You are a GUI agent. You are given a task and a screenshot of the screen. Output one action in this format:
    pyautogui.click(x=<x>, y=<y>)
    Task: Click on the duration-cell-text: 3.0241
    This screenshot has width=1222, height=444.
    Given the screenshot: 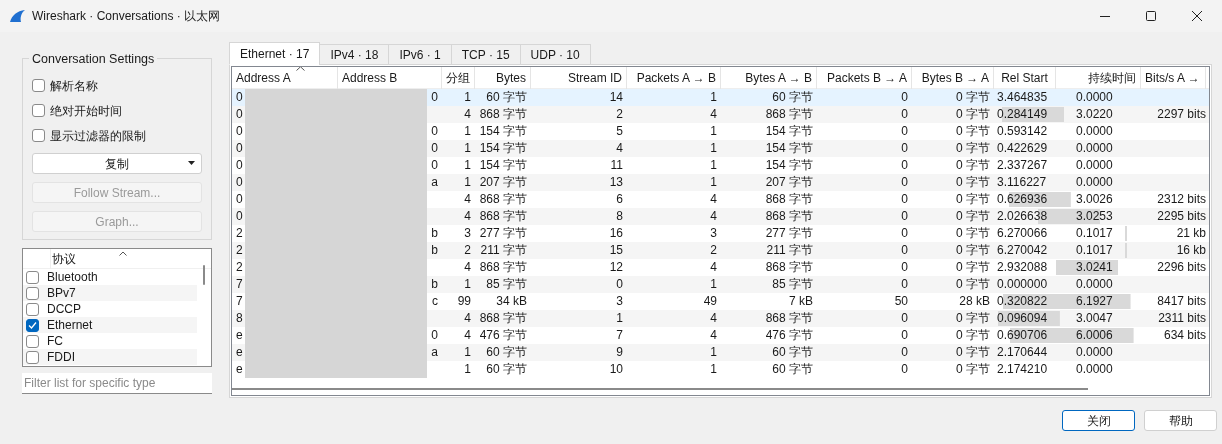 What is the action you would take?
    pyautogui.click(x=1094, y=267)
    